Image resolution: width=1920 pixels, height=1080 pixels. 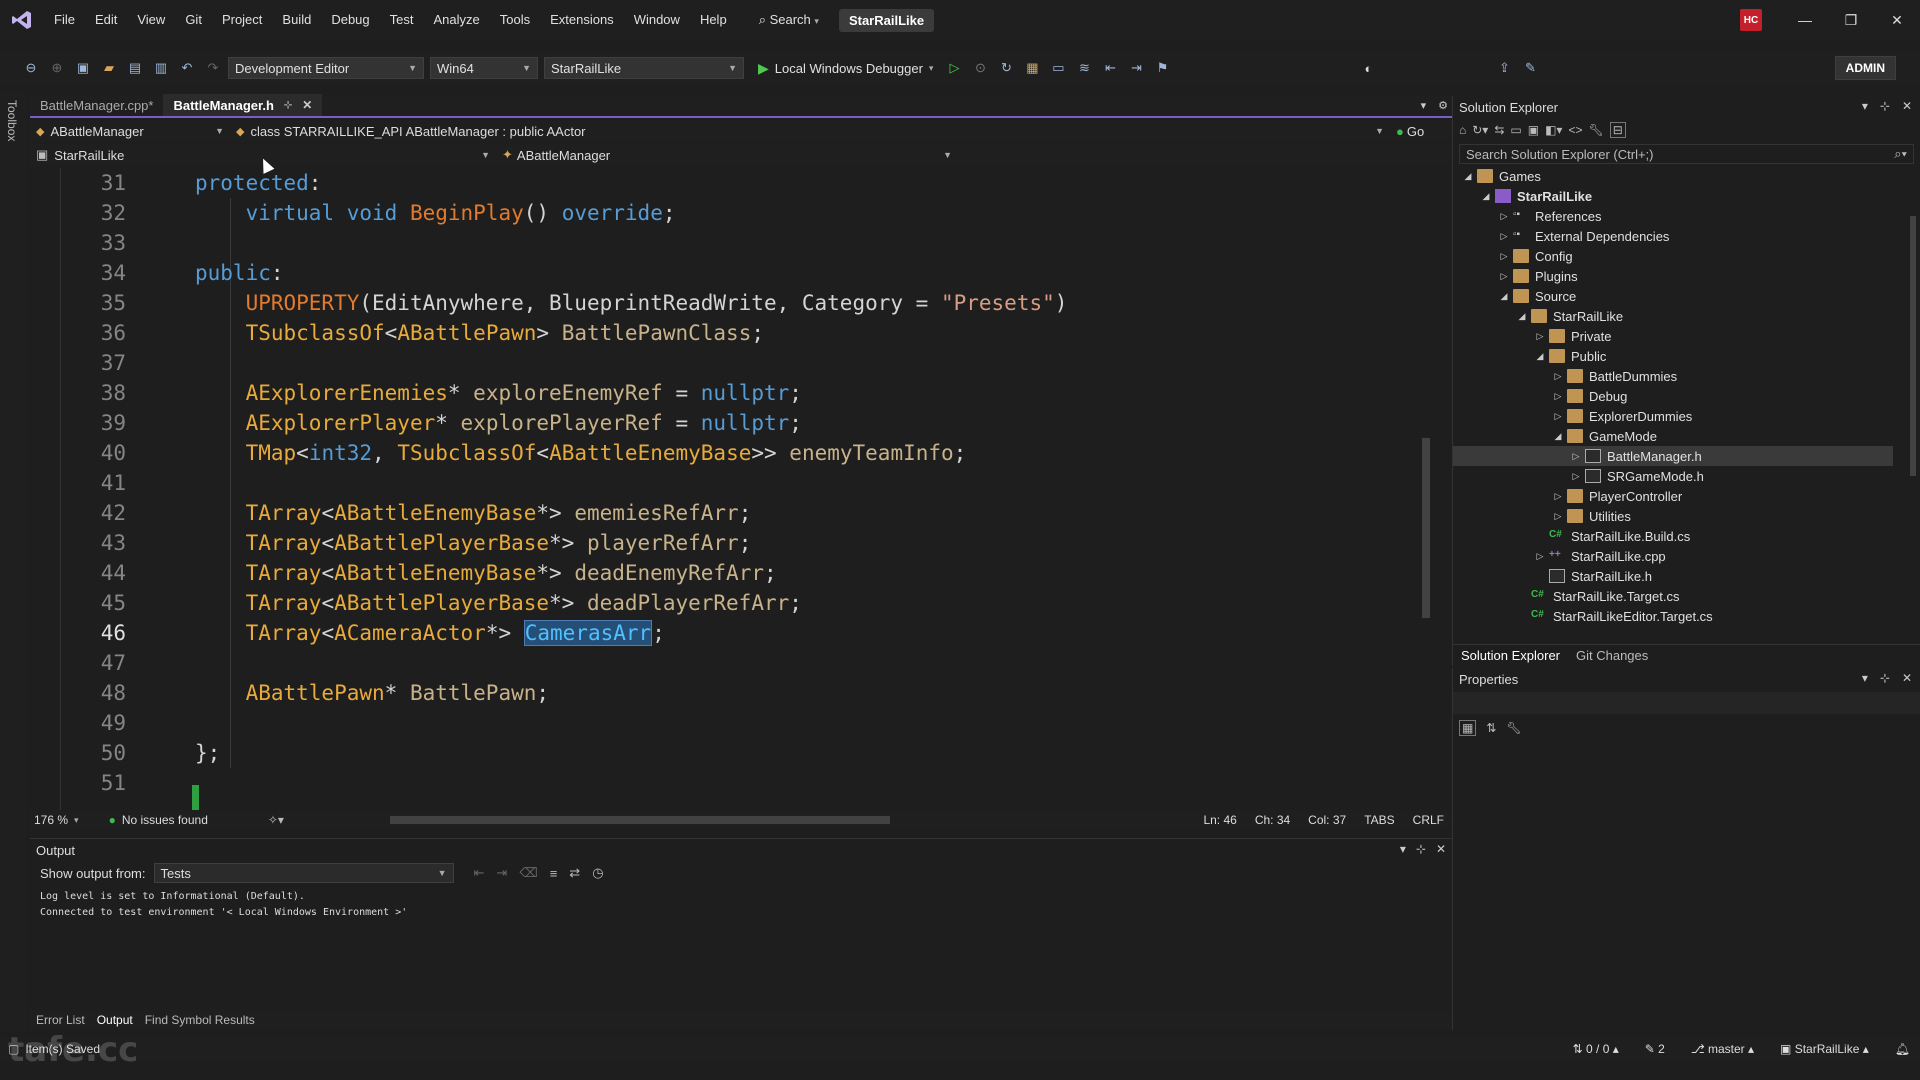 What do you see at coordinates (1595, 130) in the screenshot?
I see `properties-icon: 🔧︎` at bounding box center [1595, 130].